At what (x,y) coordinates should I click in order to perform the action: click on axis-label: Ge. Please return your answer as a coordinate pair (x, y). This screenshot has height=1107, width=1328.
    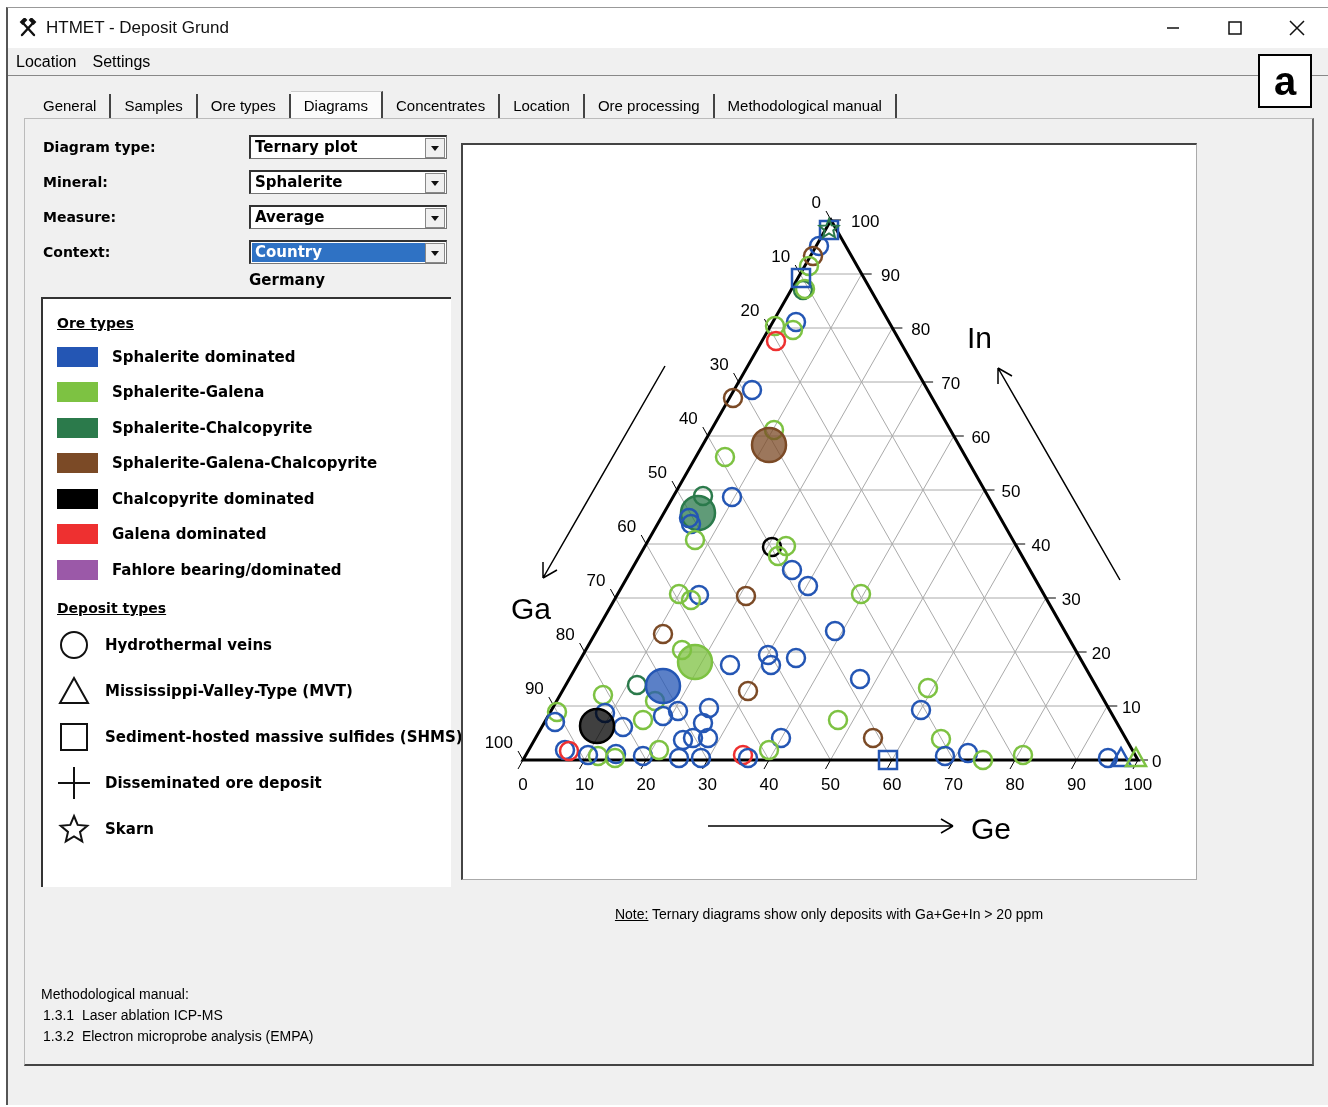
    Looking at the image, I should click on (991, 828).